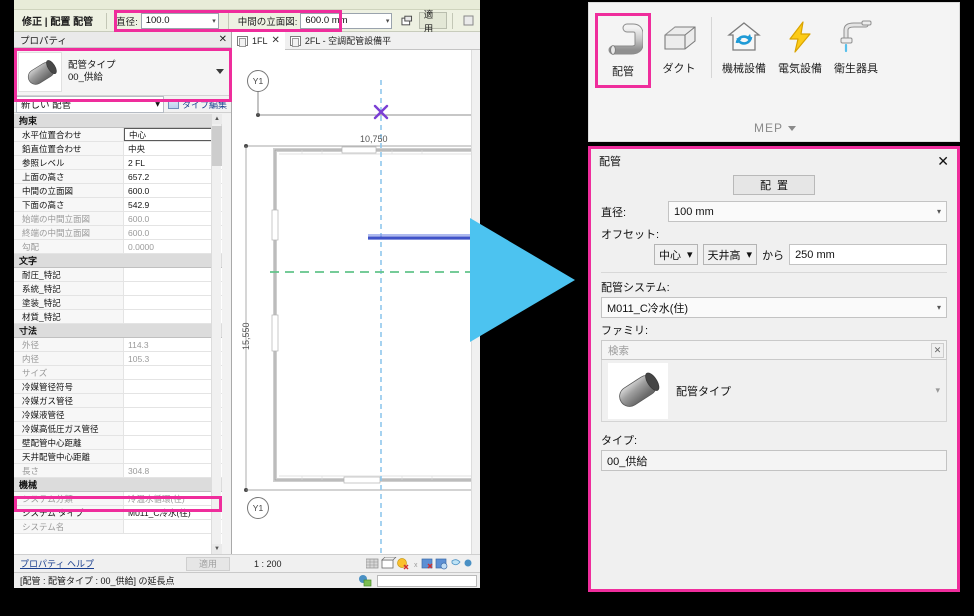 This screenshot has width=974, height=616. I want to click on parameter-row: 内径 105.3, so click(118, 359).